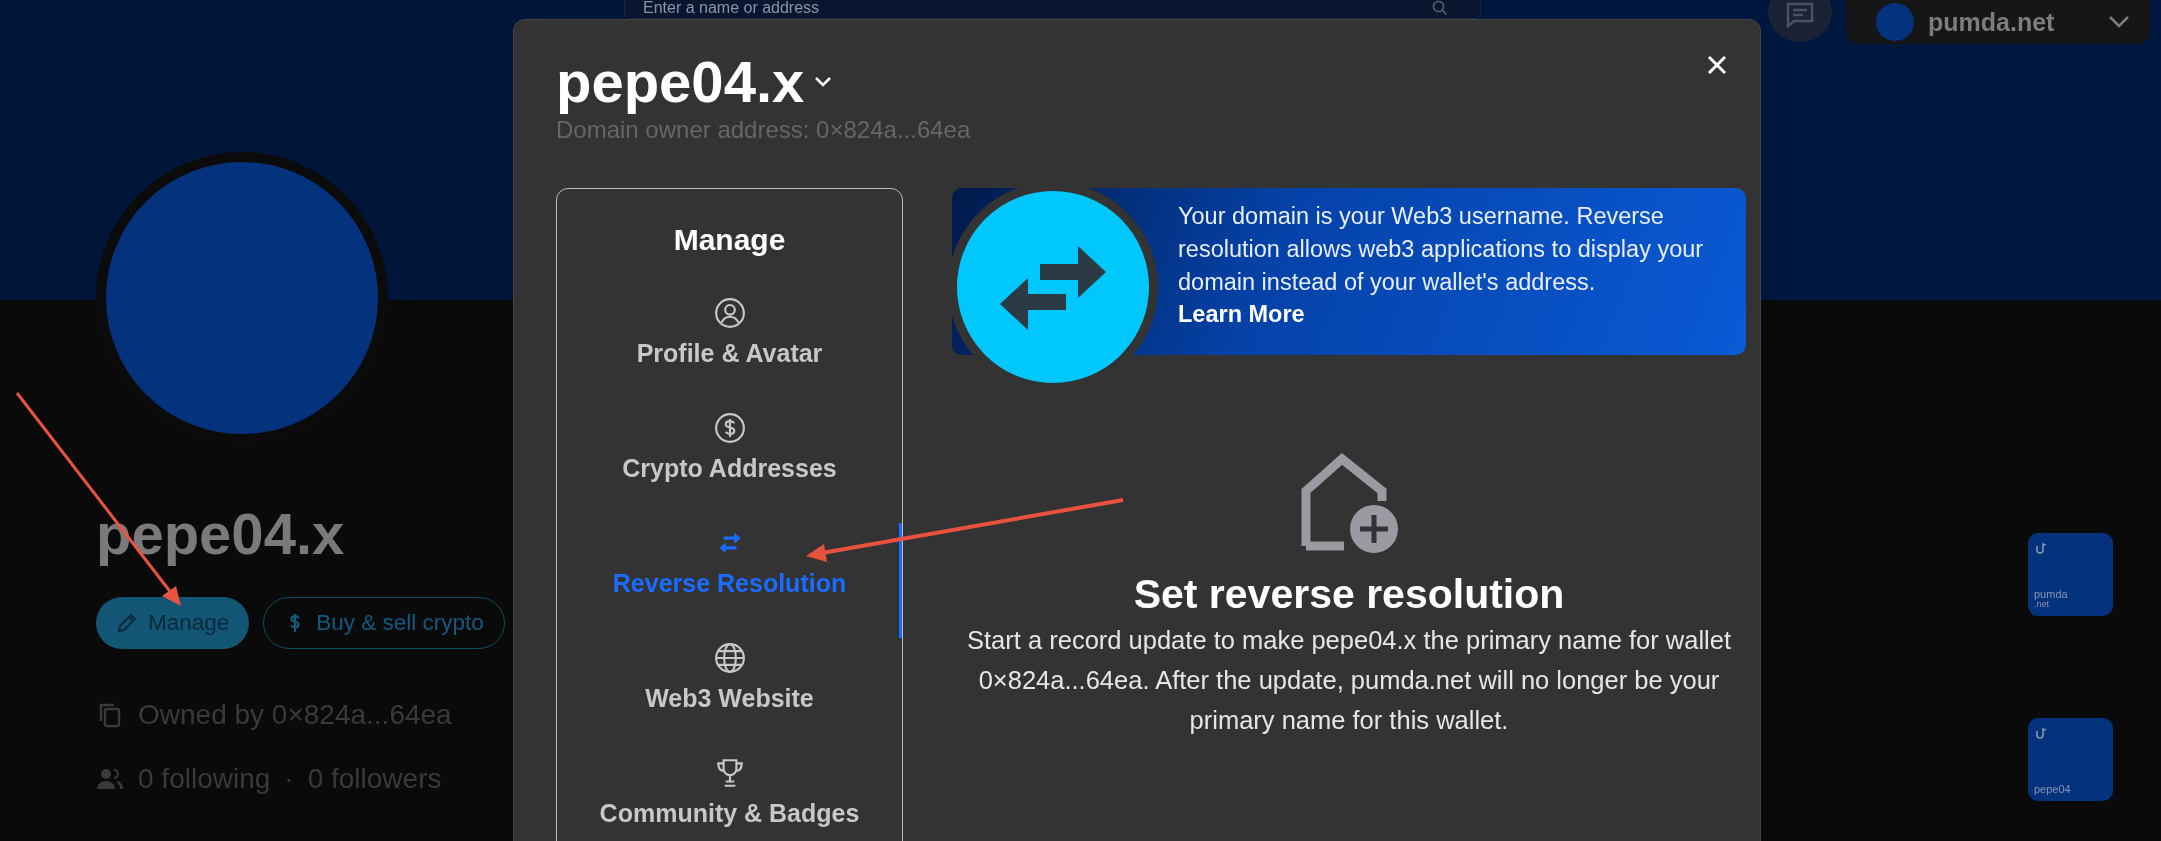 The width and height of the screenshot is (2161, 841). What do you see at coordinates (1440, 8) in the screenshot?
I see `search-icon` at bounding box center [1440, 8].